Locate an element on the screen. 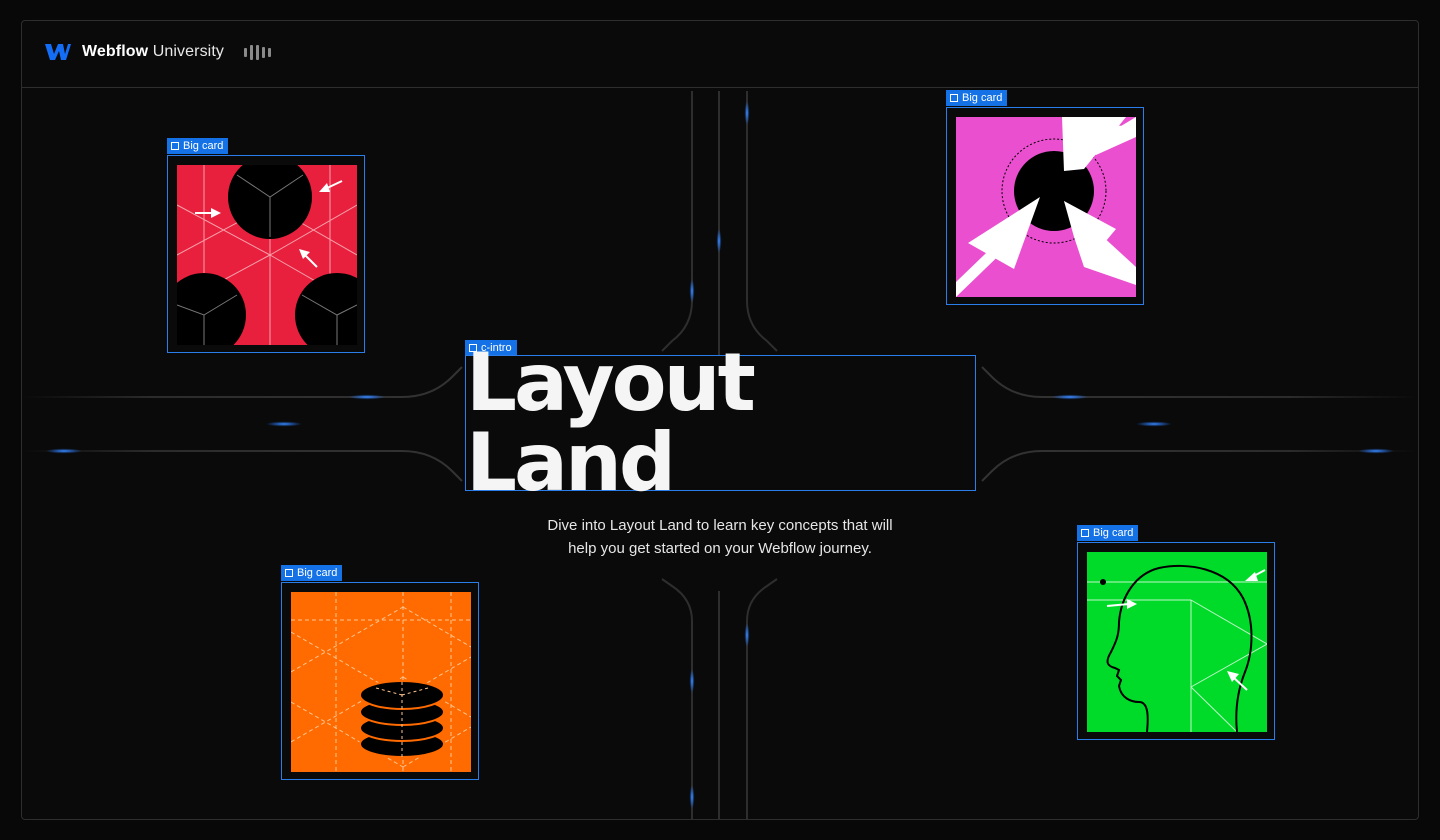 The height and width of the screenshot is (840, 1440). big-card-green is located at coordinates (1176, 641).